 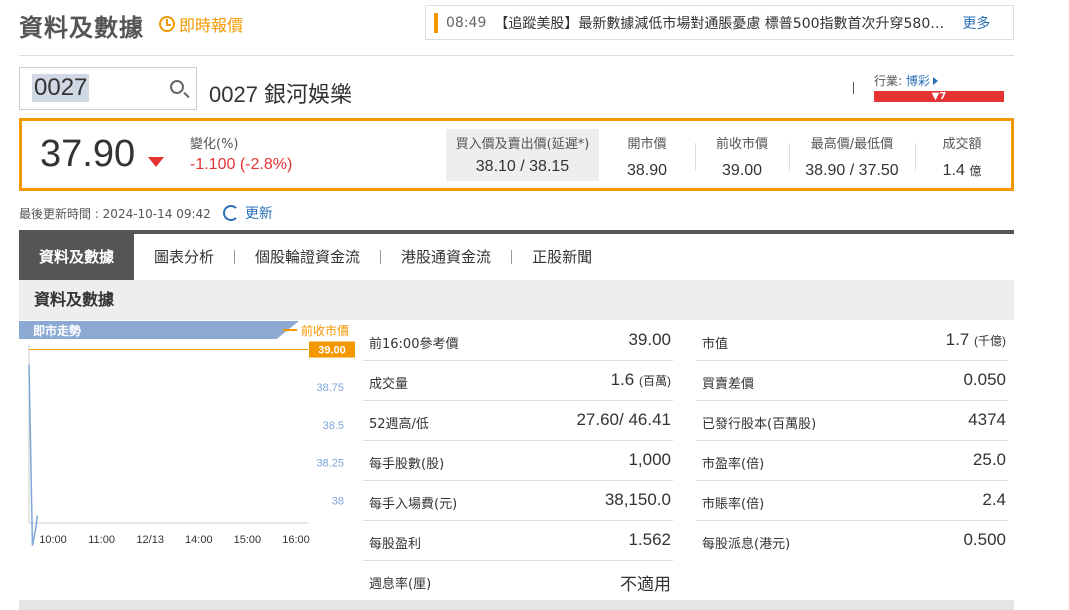 What do you see at coordinates (156, 162) in the screenshot?
I see `down-arrow-icon` at bounding box center [156, 162].